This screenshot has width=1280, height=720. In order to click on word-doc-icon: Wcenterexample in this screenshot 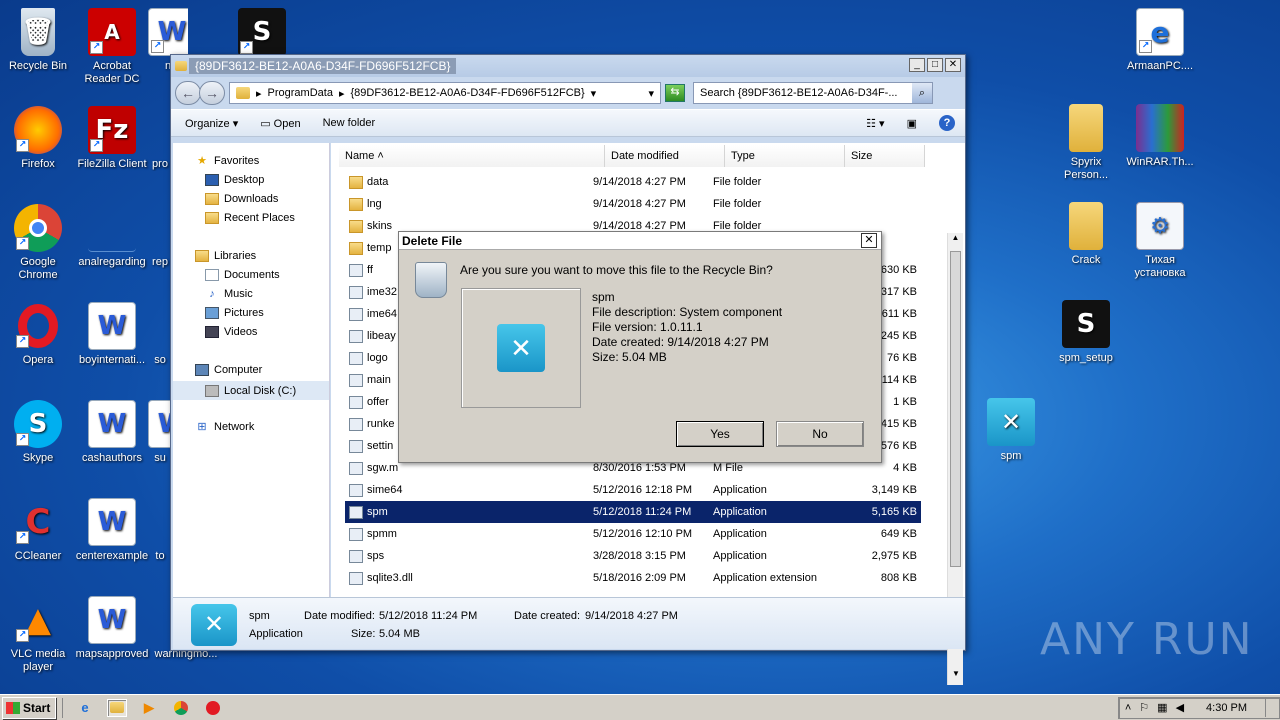, I will do `click(112, 530)`.